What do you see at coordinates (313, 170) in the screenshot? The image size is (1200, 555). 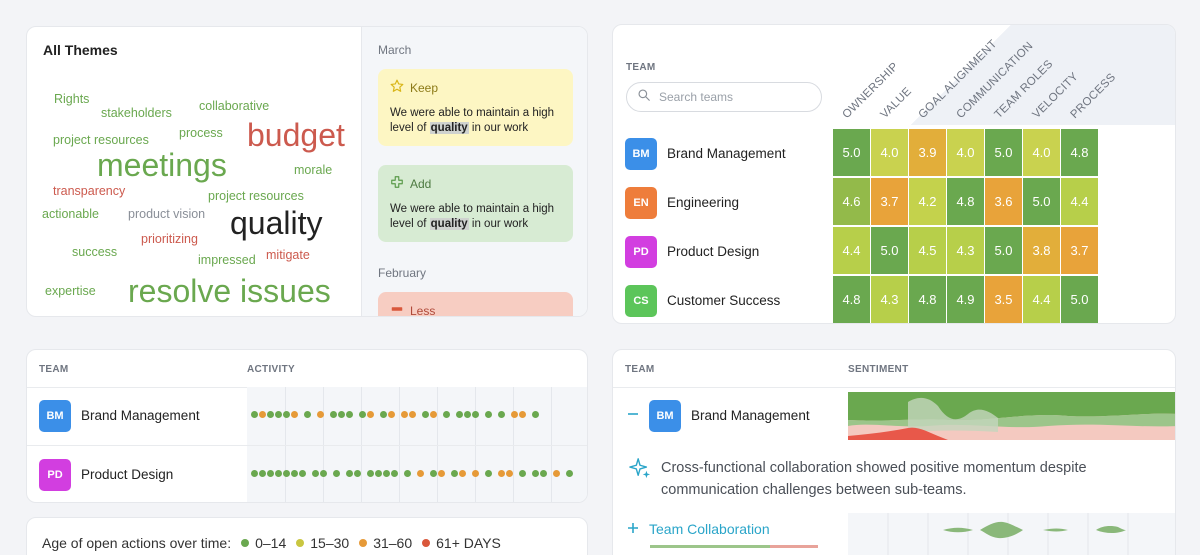 I see `theme-word: morale` at bounding box center [313, 170].